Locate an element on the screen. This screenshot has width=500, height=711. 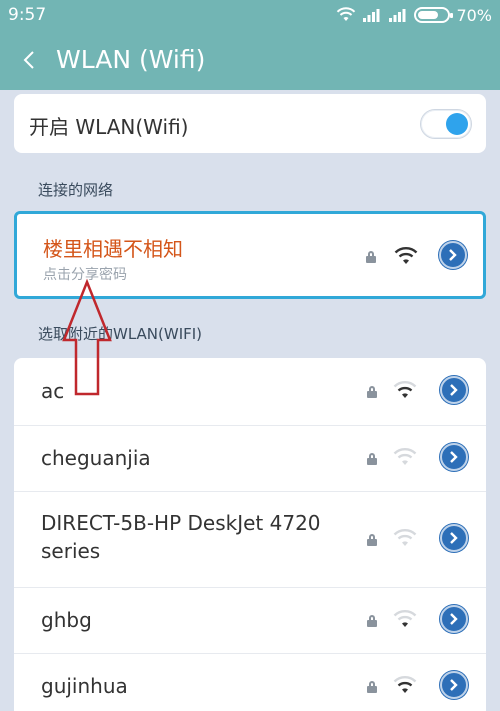
connected-network-name: 楼里相遇不相知 is located at coordinates (113, 249).